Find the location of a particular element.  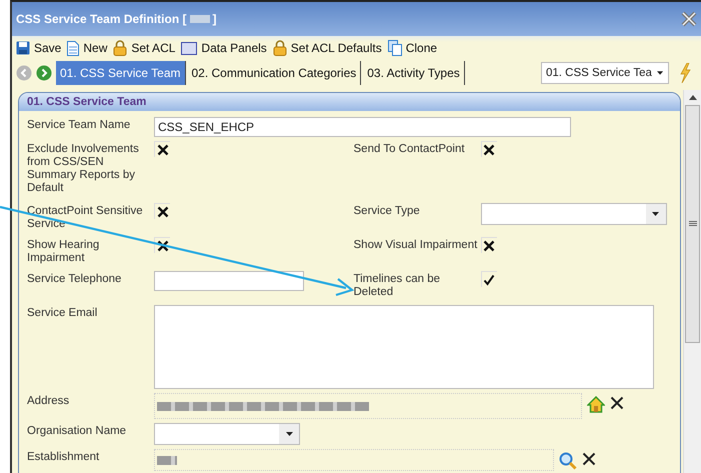

copy-icon is located at coordinates (395, 48).